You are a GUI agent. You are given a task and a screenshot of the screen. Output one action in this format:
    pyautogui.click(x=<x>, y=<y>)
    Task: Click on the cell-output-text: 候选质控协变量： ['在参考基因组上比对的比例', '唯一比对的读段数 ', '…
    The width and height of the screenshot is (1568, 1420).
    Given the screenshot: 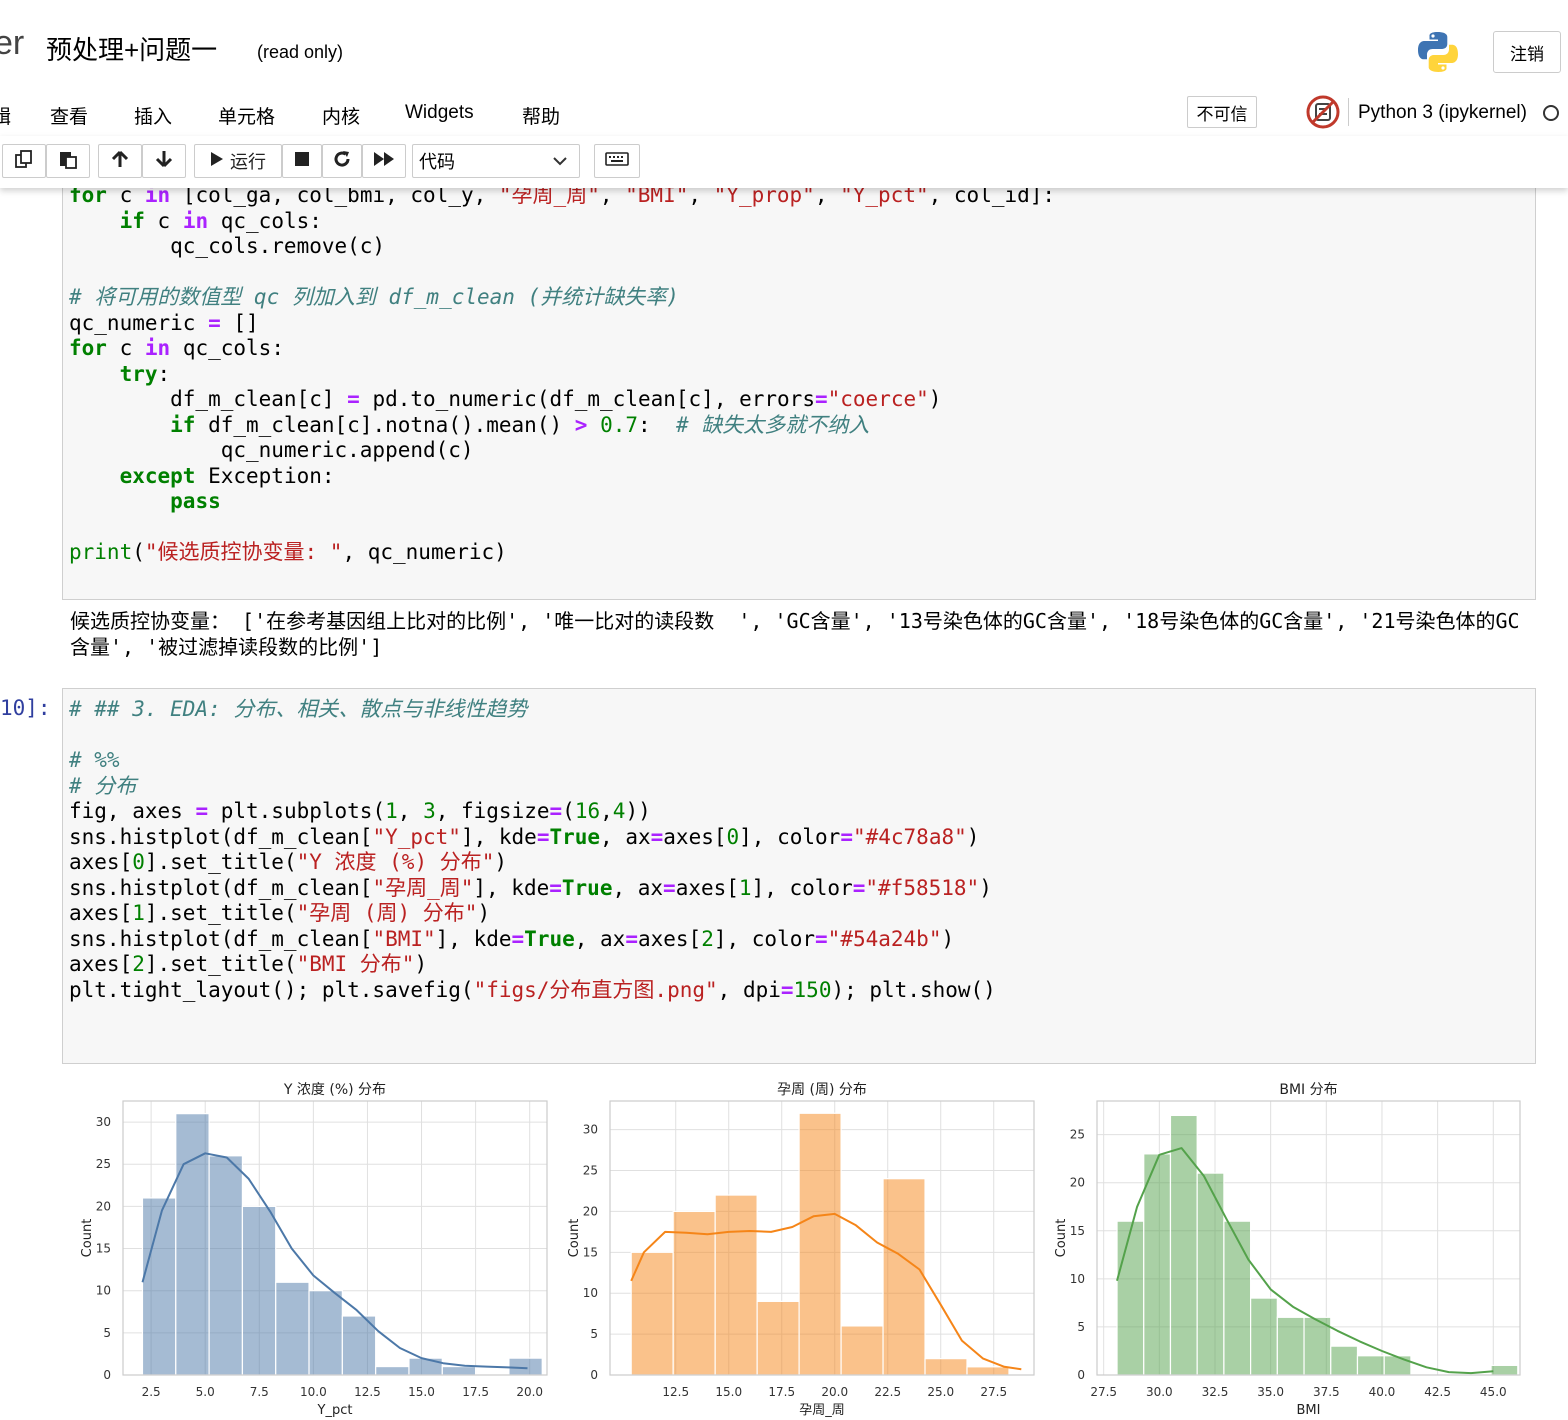 What is the action you would take?
    pyautogui.click(x=795, y=634)
    